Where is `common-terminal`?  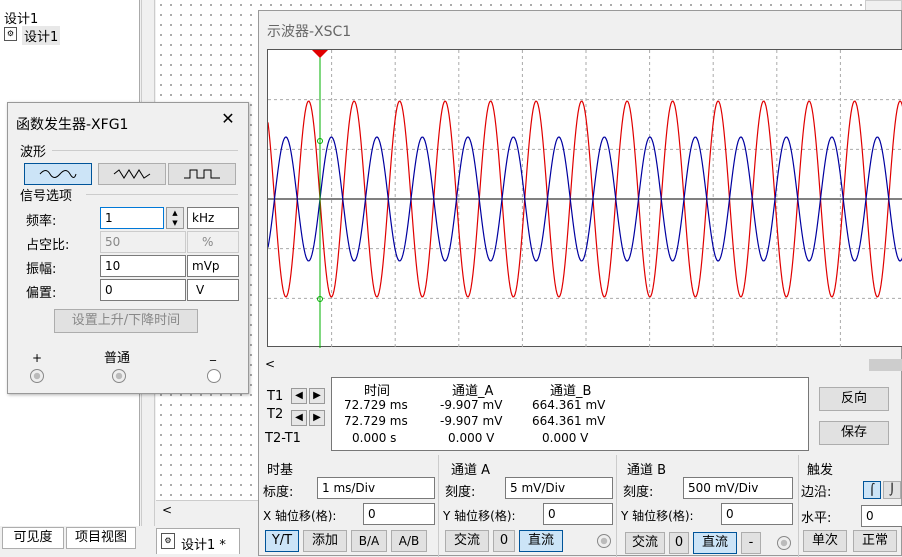 common-terminal is located at coordinates (119, 376).